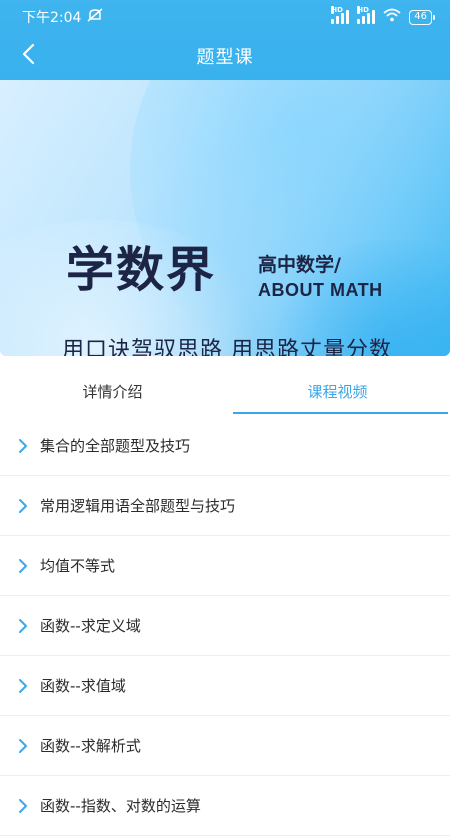 The height and width of the screenshot is (836, 450). I want to click on lesson-title: 函数--指数、对数的运算, so click(120, 806).